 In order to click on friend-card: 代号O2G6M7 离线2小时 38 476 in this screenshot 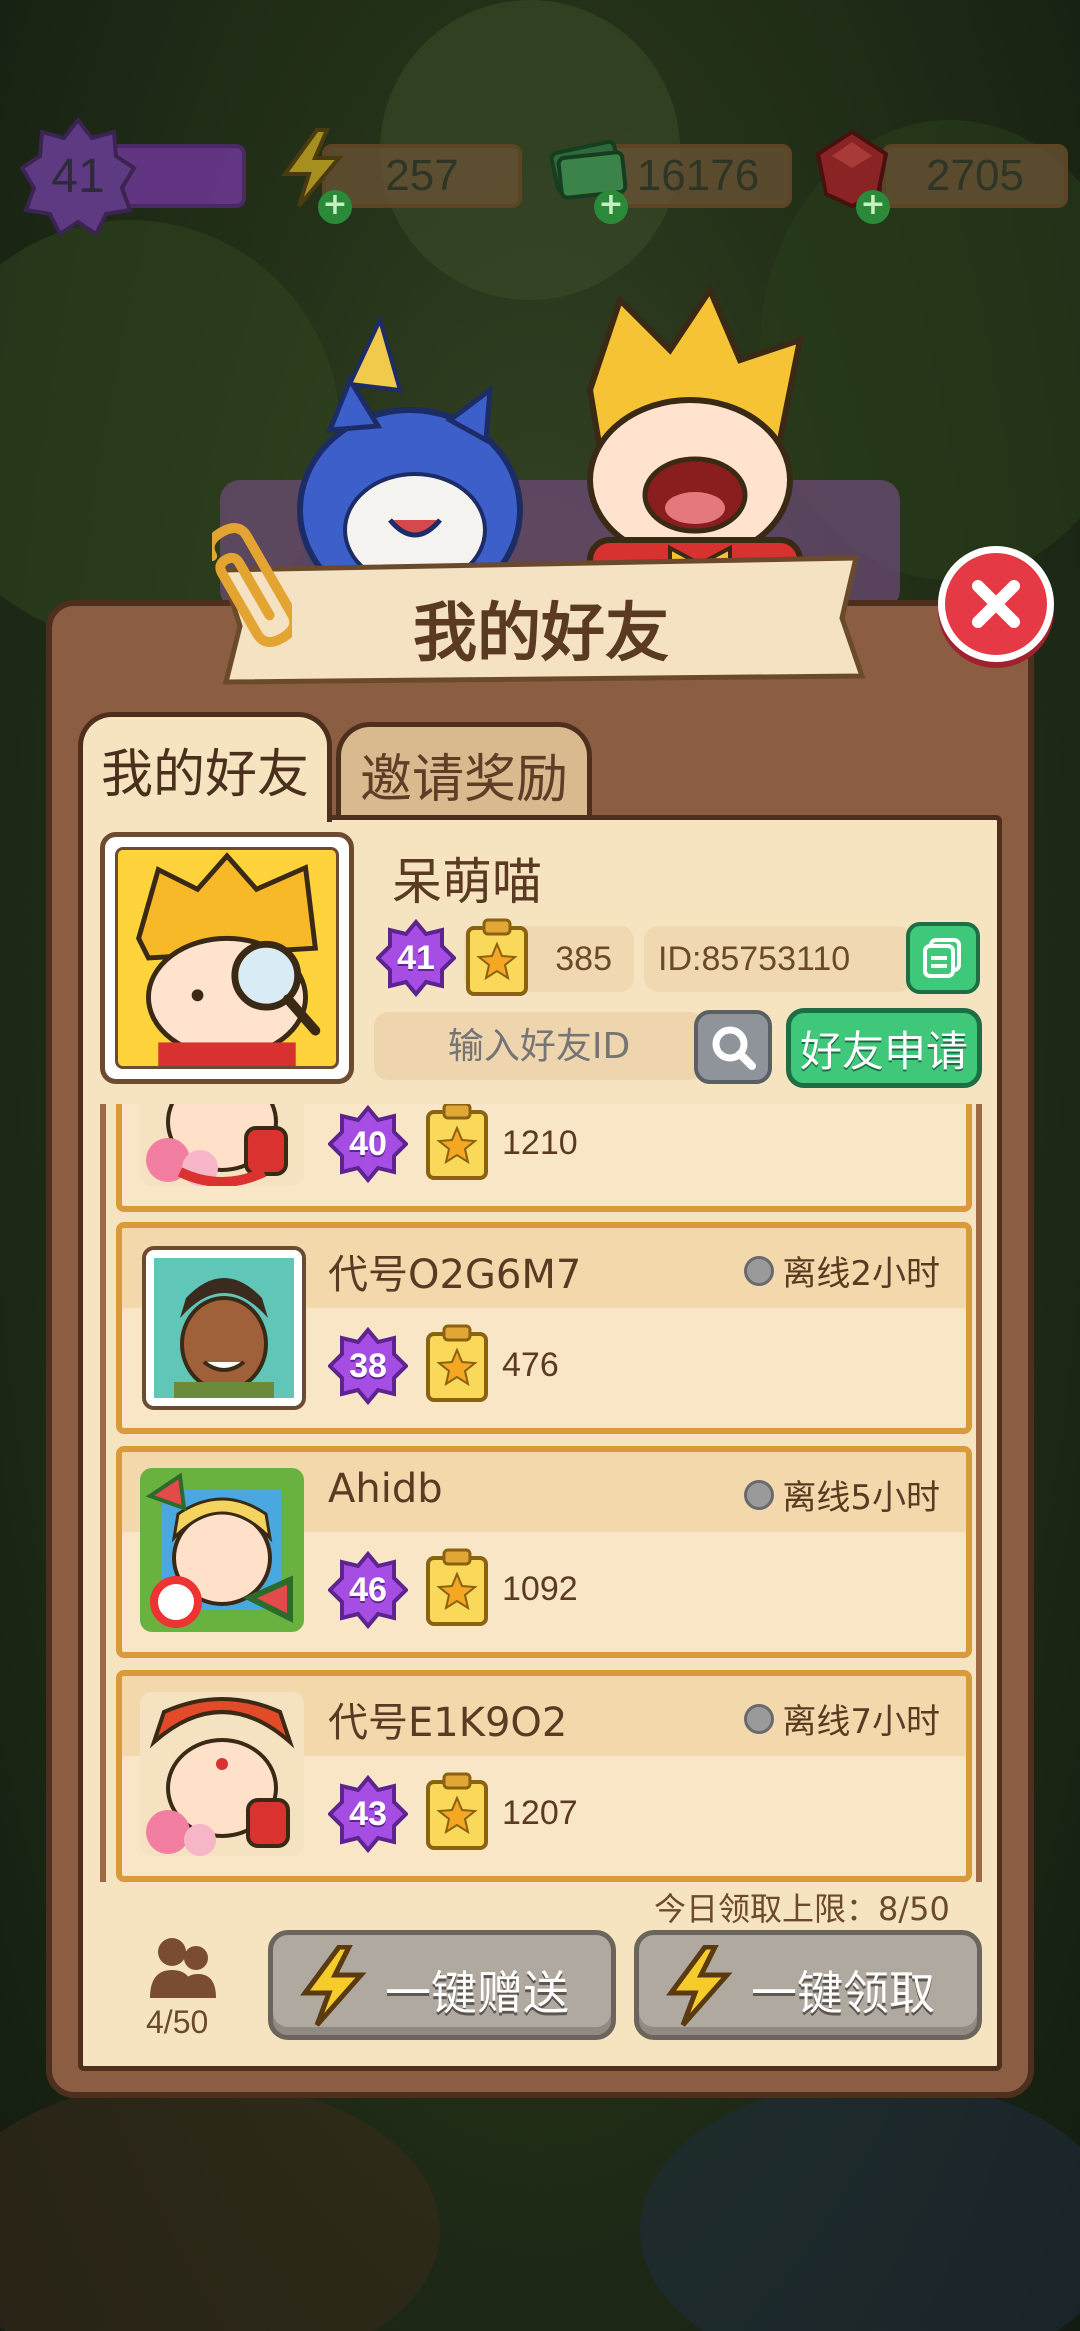, I will do `click(544, 1328)`.